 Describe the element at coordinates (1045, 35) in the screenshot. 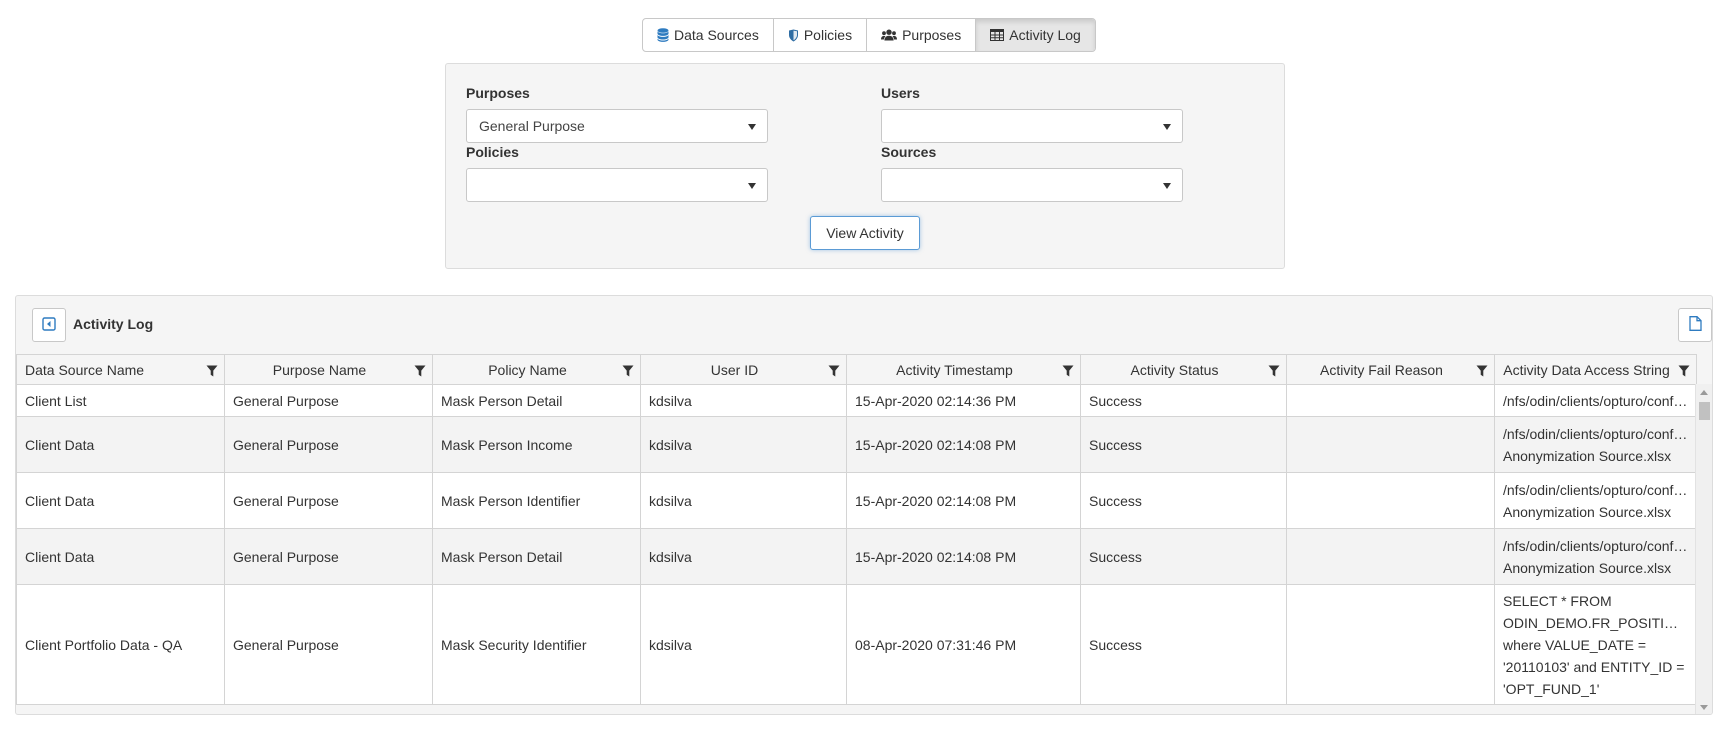

I see `tab-activity-log-label: Activity Log` at that location.